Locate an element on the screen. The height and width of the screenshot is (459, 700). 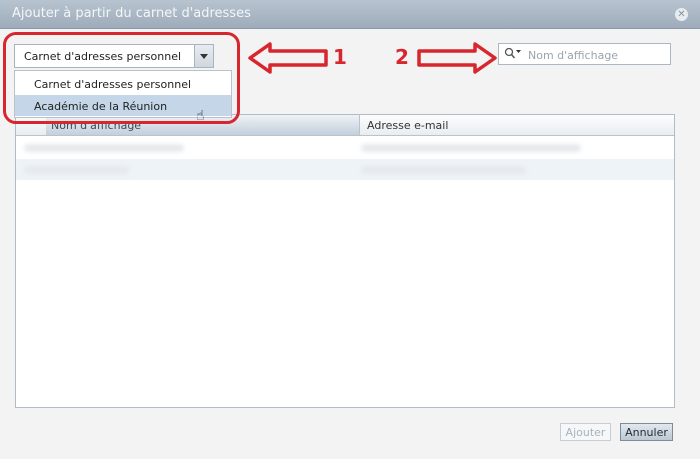
close-icon: ✕ is located at coordinates (681, 14).